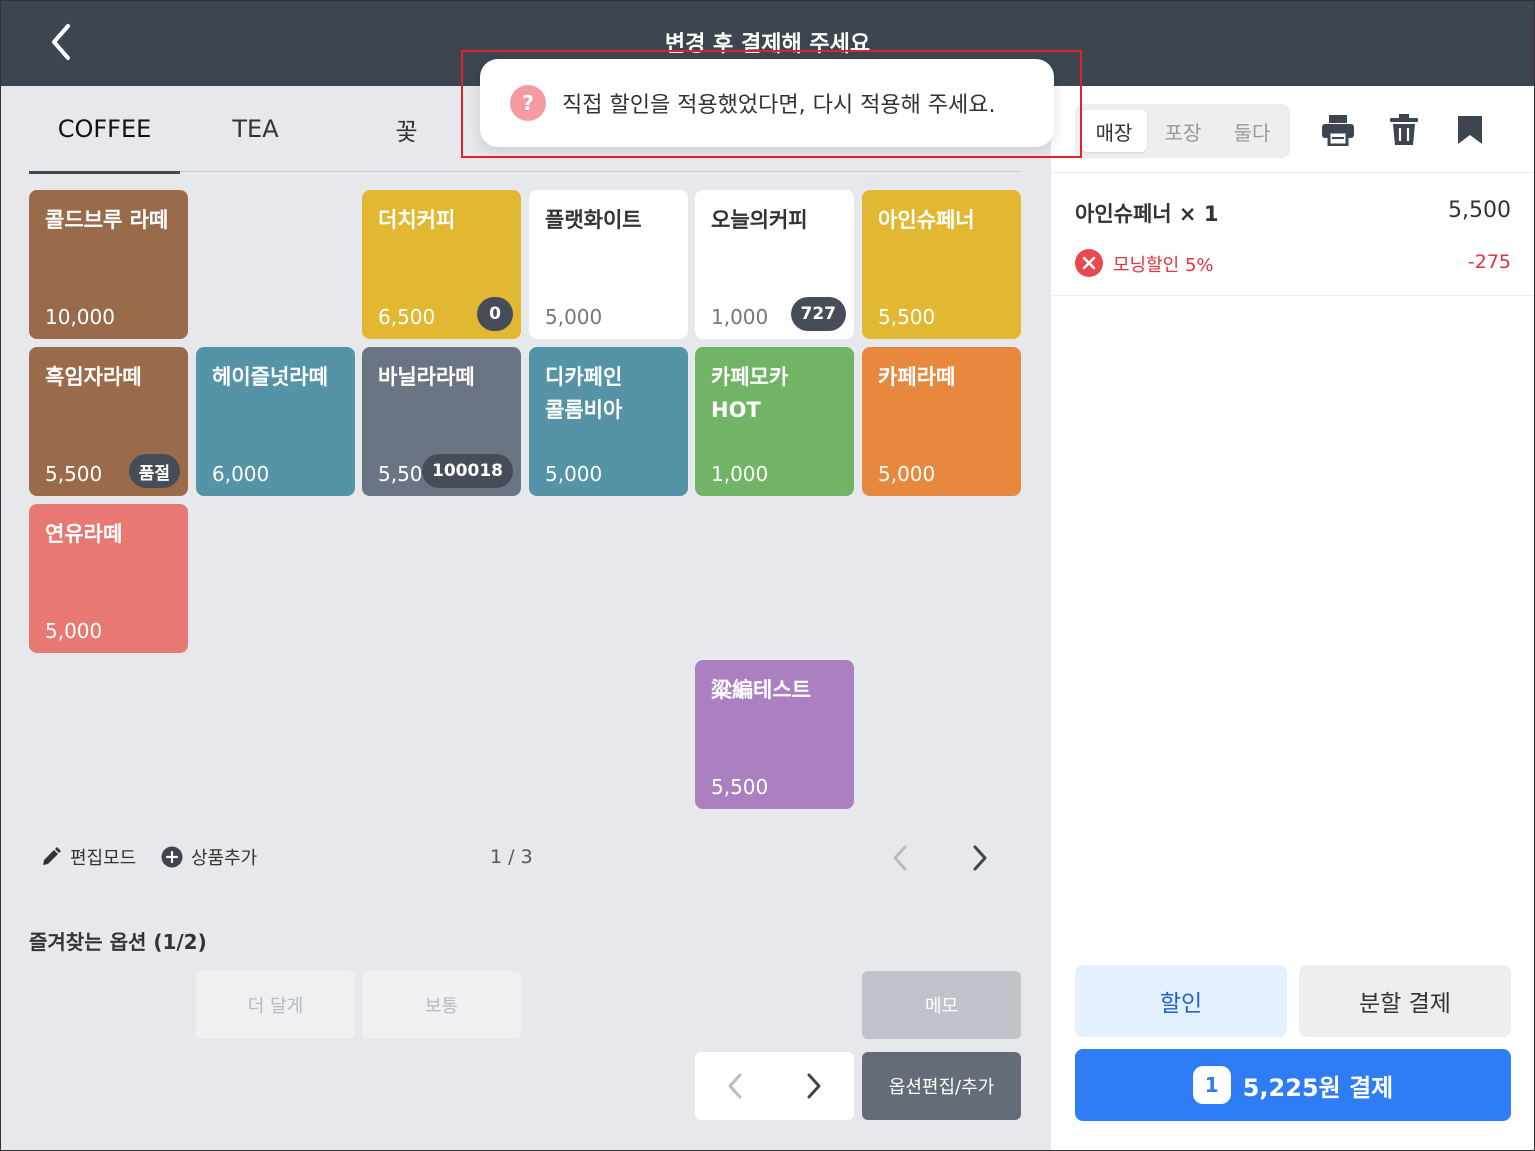 This screenshot has height=1151, width=1535. Describe the element at coordinates (1146, 213) in the screenshot. I see `order-item-name: 아인슈페너 × 1` at that location.